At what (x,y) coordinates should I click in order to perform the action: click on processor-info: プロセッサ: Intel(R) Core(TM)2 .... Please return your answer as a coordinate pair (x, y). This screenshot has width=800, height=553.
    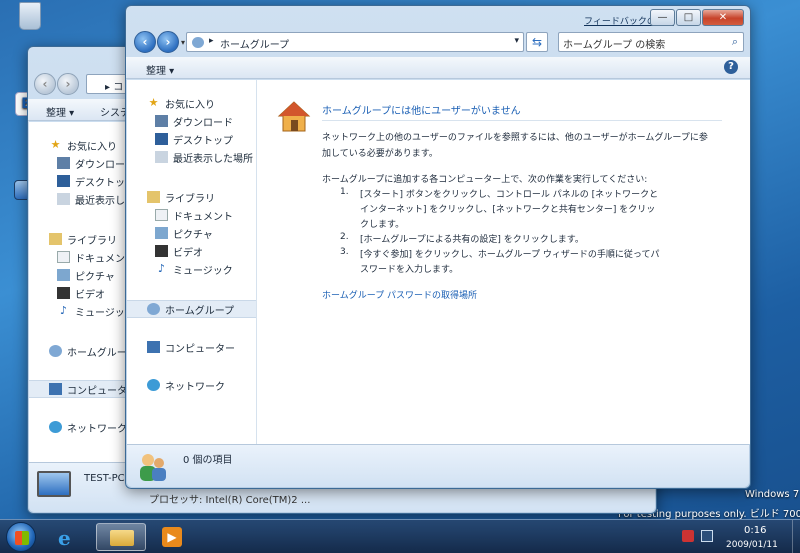
    Looking at the image, I should click on (230, 500).